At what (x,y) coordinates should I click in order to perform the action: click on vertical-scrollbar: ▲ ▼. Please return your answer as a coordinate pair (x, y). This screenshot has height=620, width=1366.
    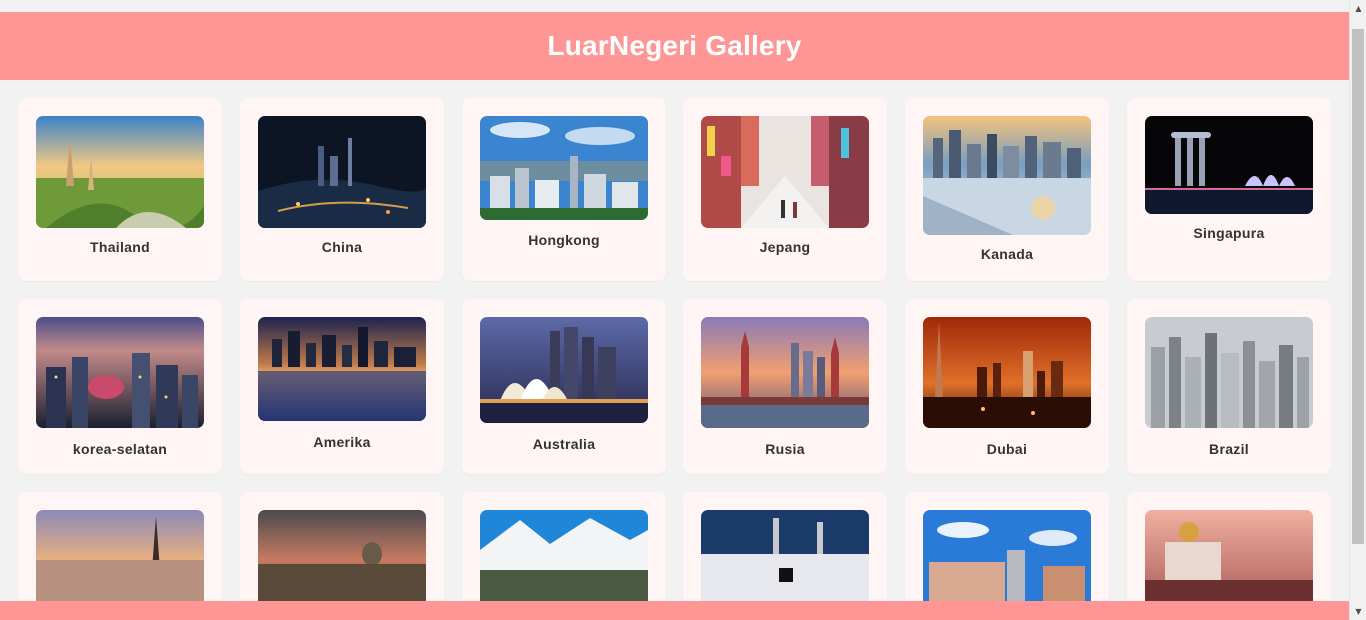
    Looking at the image, I should click on (1357, 310).